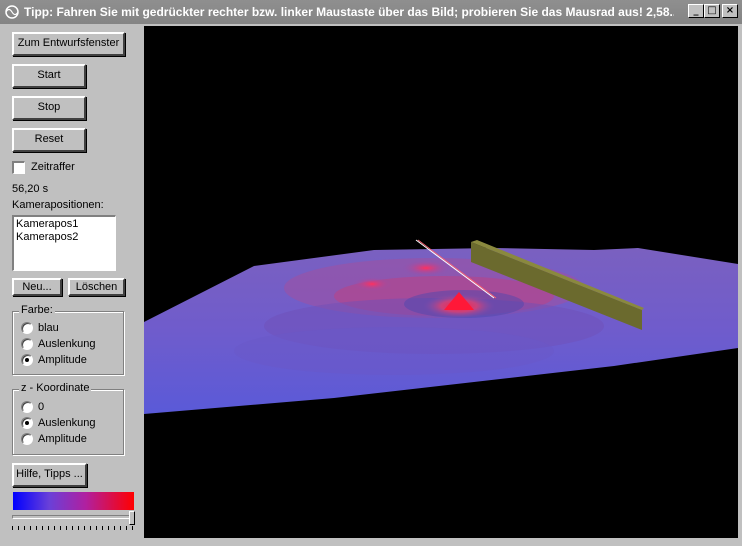 The image size is (742, 546). I want to click on design-window-button: Zum Entwurfsfenster, so click(68, 44).